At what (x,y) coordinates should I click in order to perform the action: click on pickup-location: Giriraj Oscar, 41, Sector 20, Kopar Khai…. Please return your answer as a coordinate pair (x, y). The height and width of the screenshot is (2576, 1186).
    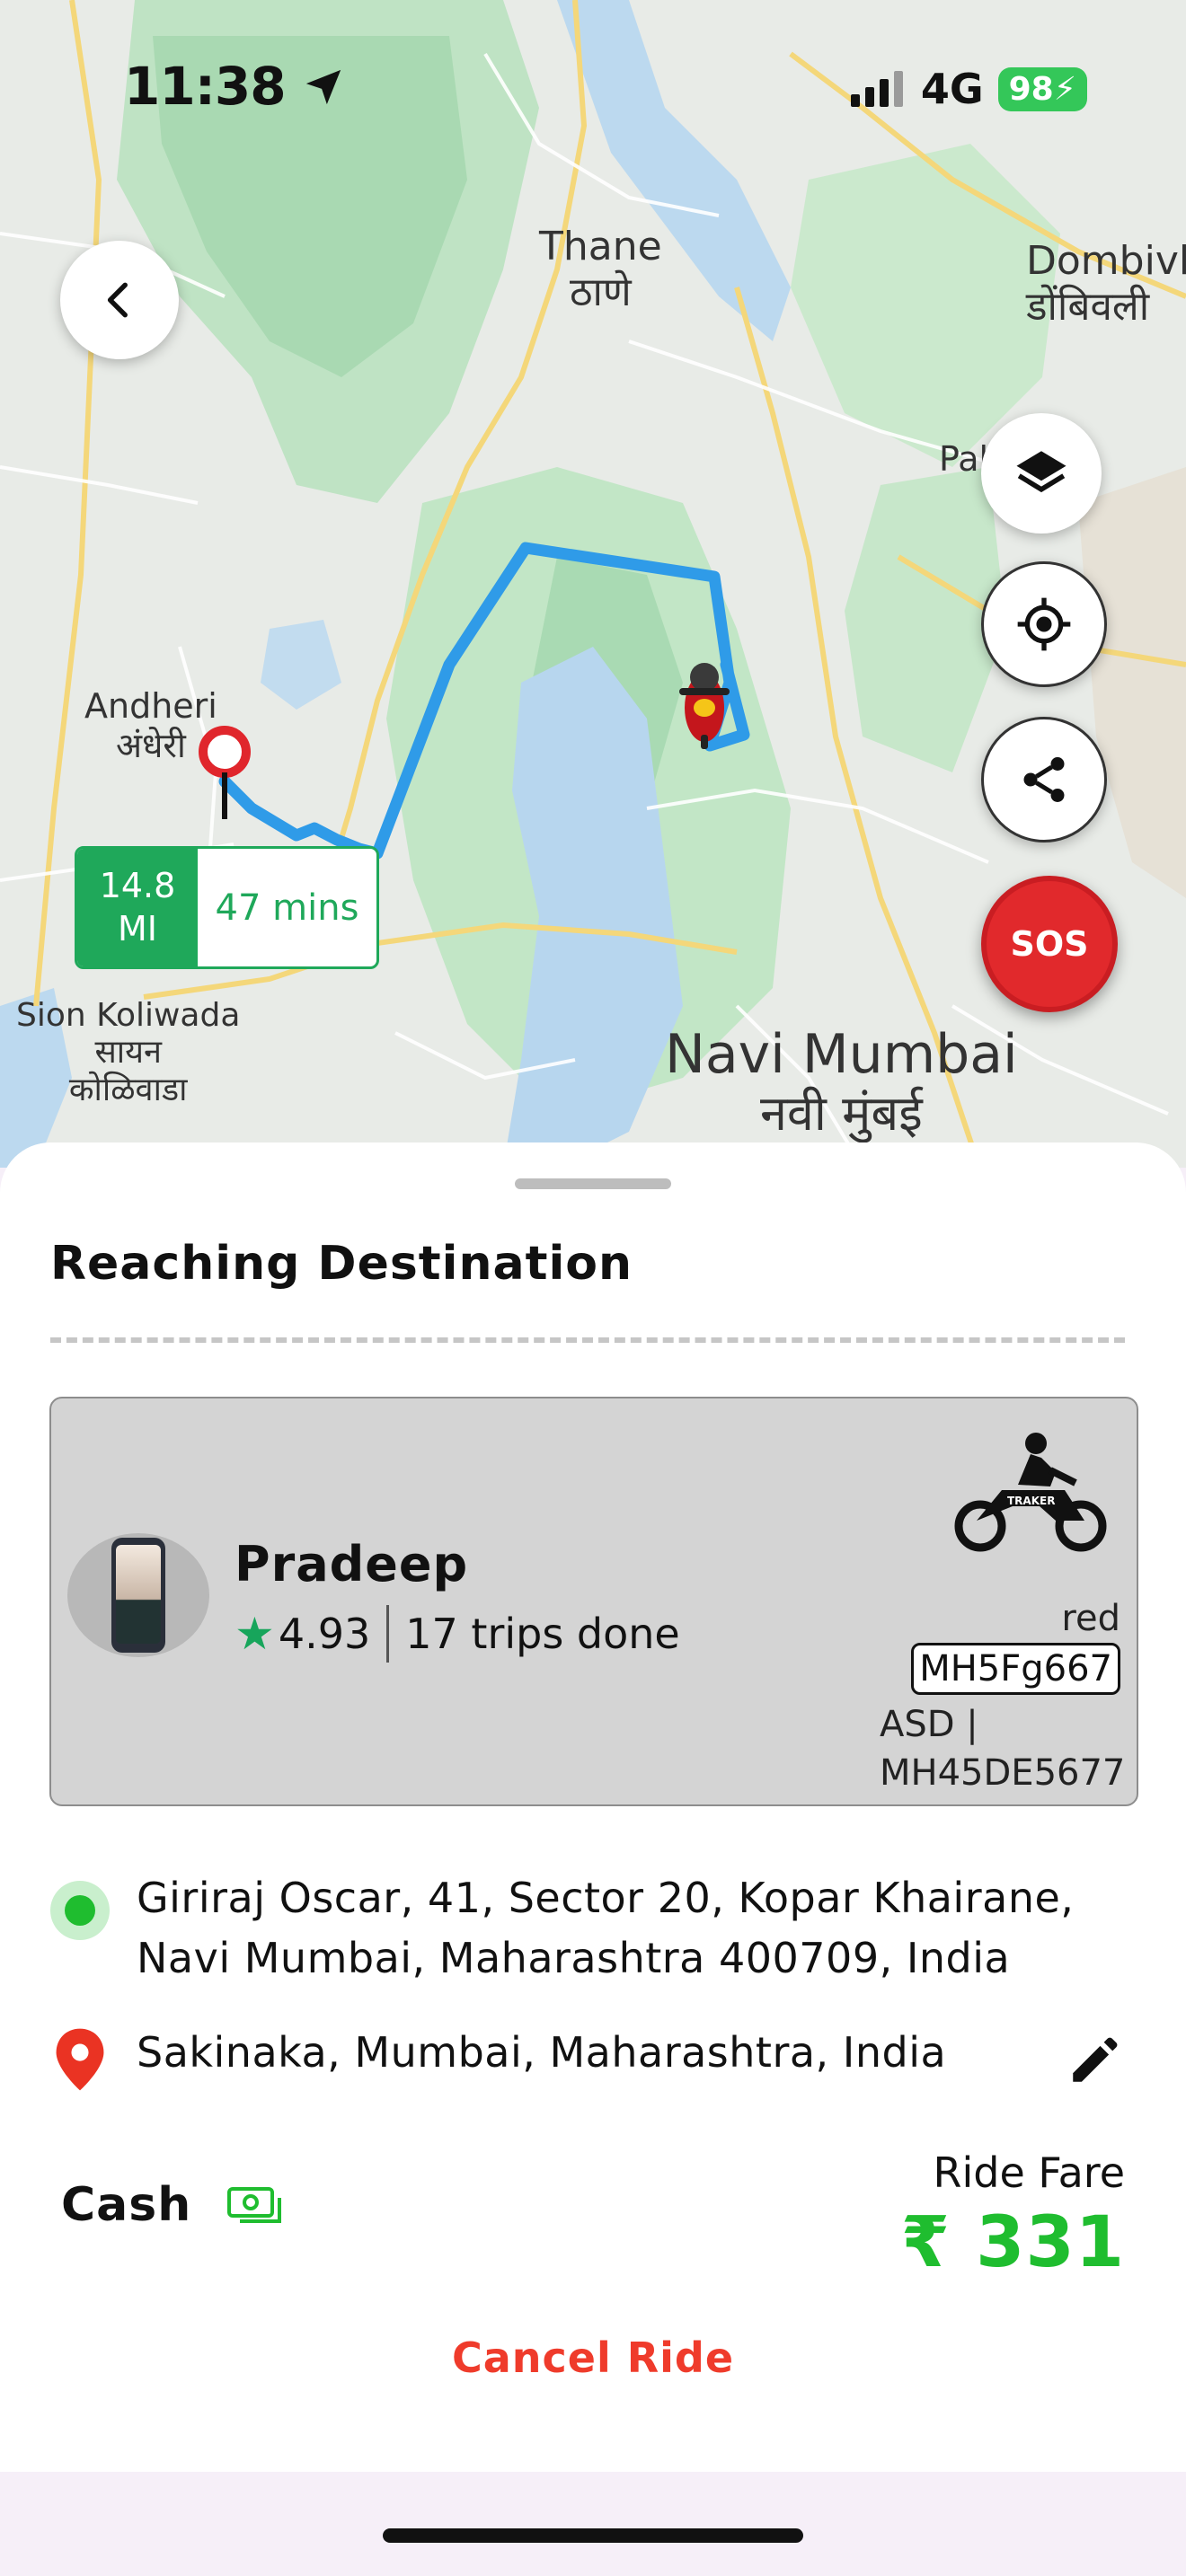
    Looking at the image, I should click on (562, 1928).